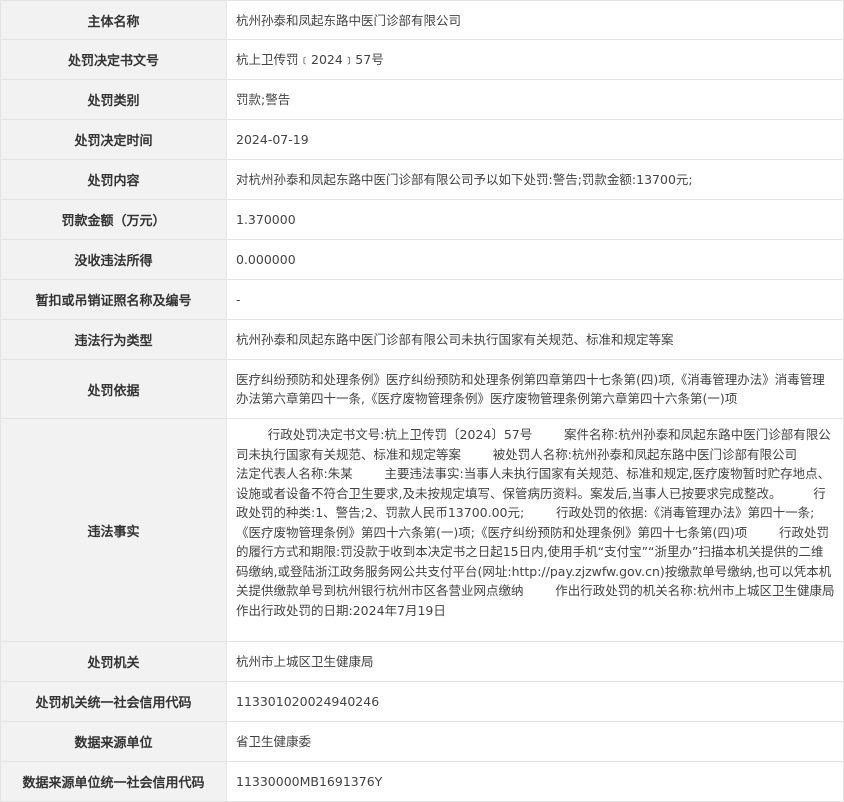 The width and height of the screenshot is (844, 802). Describe the element at coordinates (113, 389) in the screenshot. I see `row-label: 处罚依据` at that location.